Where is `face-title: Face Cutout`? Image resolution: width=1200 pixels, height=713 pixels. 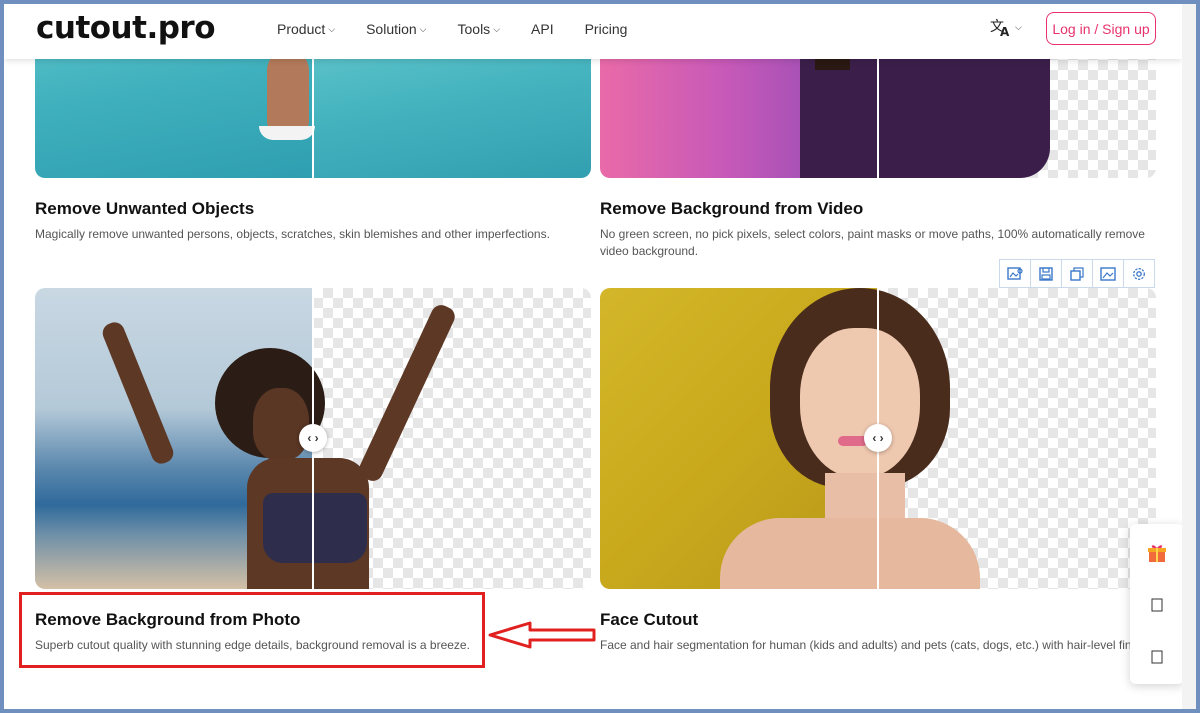
face-title: Face Cutout is located at coordinates (649, 620).